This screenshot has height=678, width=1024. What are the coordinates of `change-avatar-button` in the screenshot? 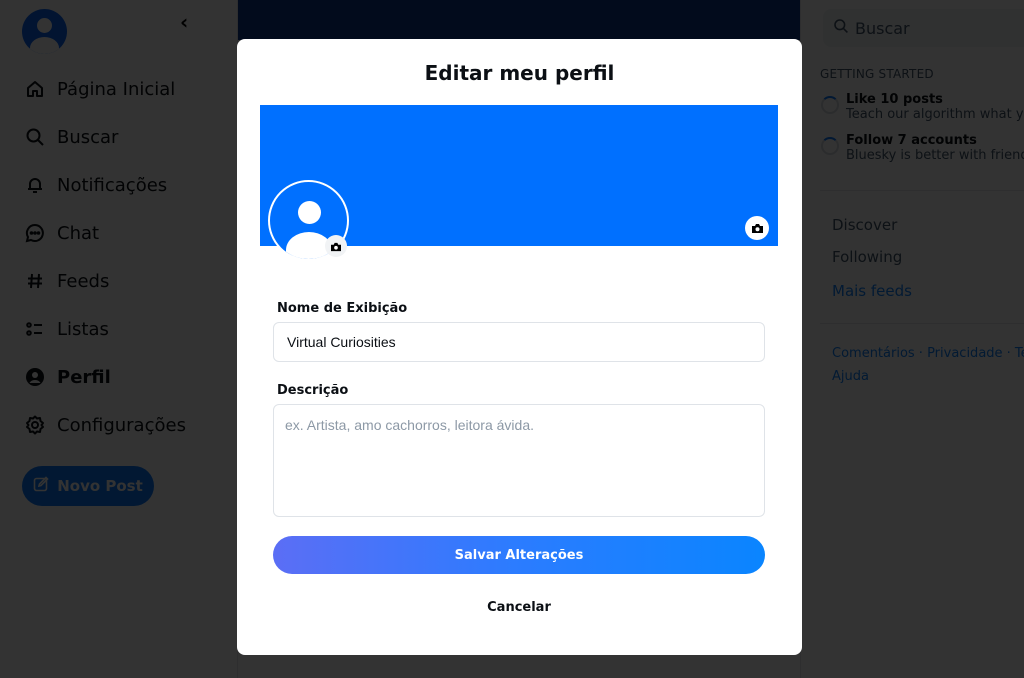 It's located at (336, 246).